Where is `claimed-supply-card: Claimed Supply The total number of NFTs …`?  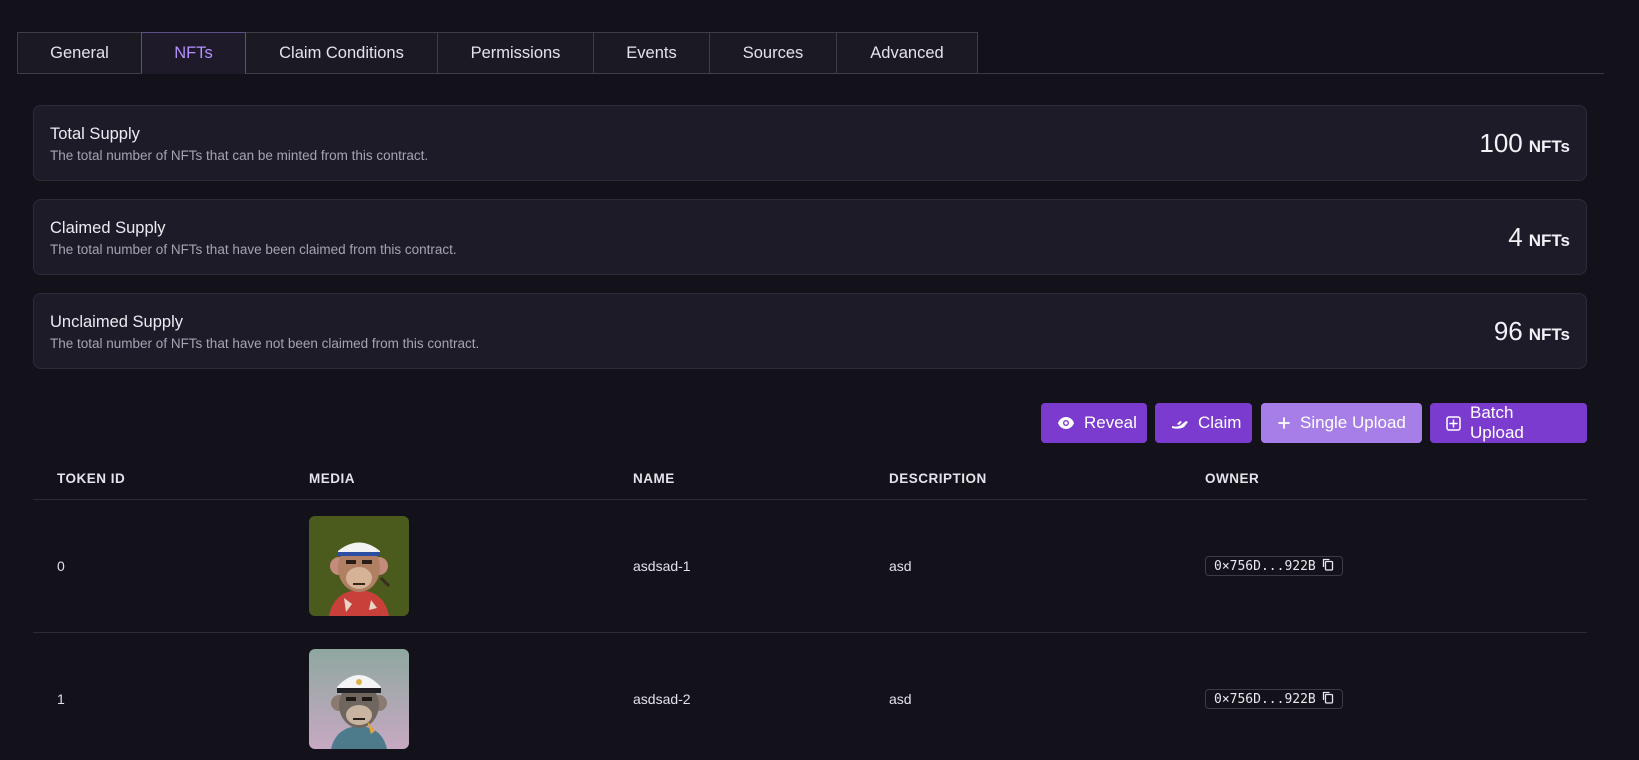
claimed-supply-card: Claimed Supply The total number of NFTs … is located at coordinates (810, 237).